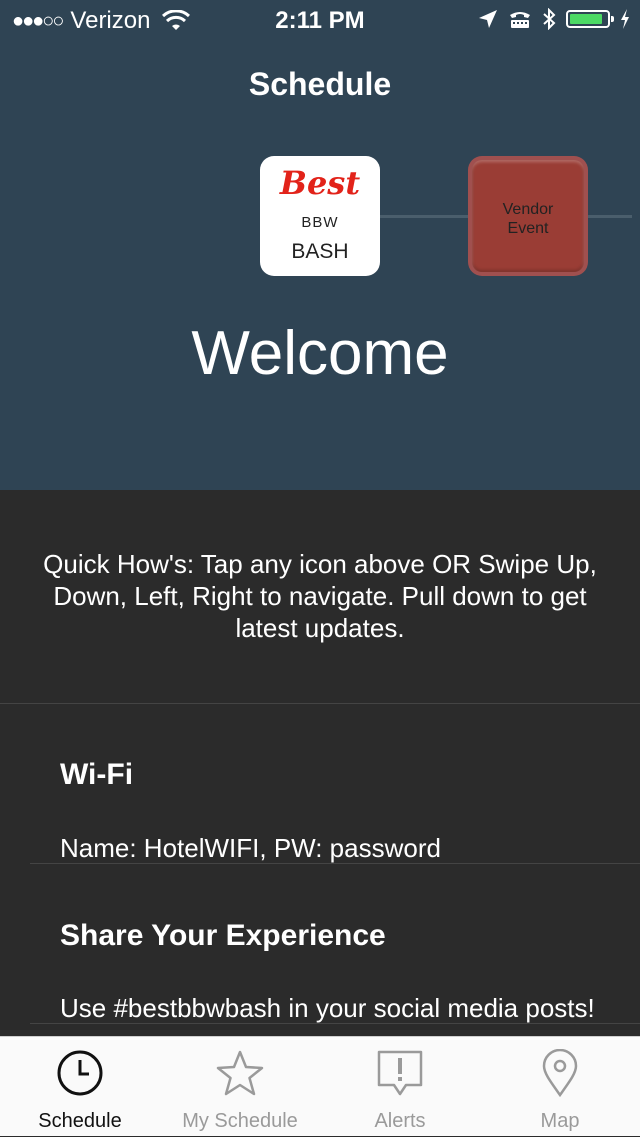 The image size is (640, 1137). Describe the element at coordinates (400, 1073) in the screenshot. I see `alert-bubble-icon` at that location.